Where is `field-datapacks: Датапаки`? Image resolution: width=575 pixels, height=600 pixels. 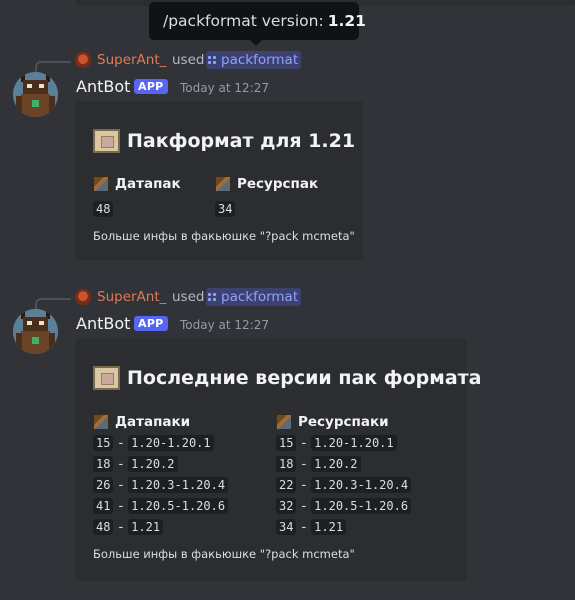
field-datapacks: Датапаки is located at coordinates (141, 422).